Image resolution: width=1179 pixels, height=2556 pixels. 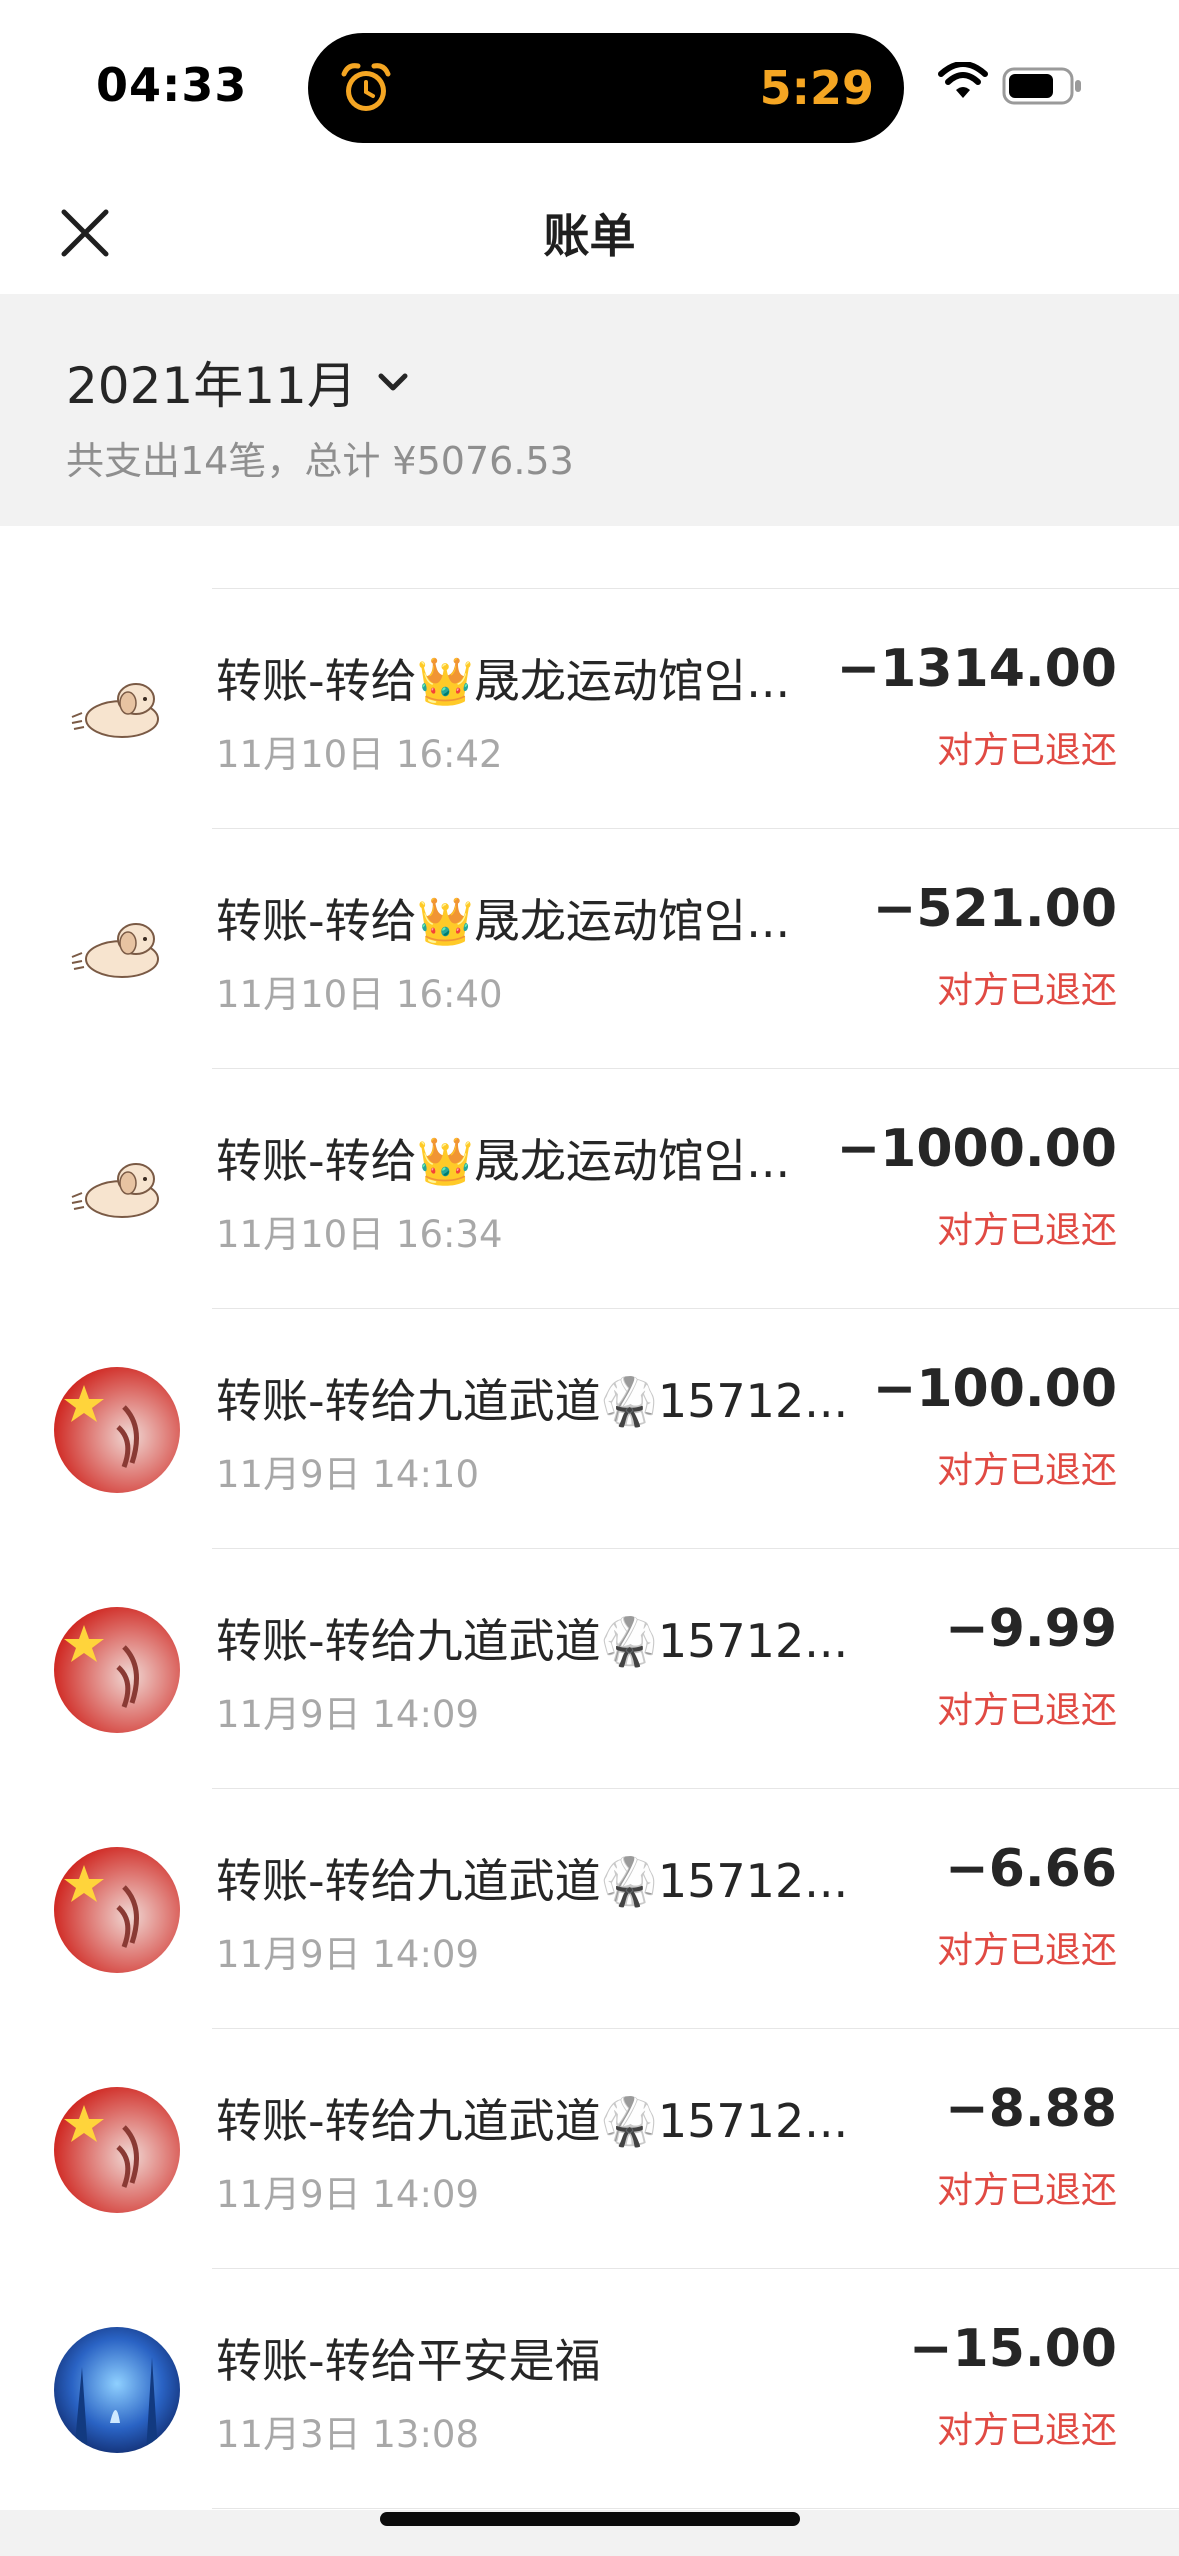 I want to click on home-indicator, so click(x=590, y=2519).